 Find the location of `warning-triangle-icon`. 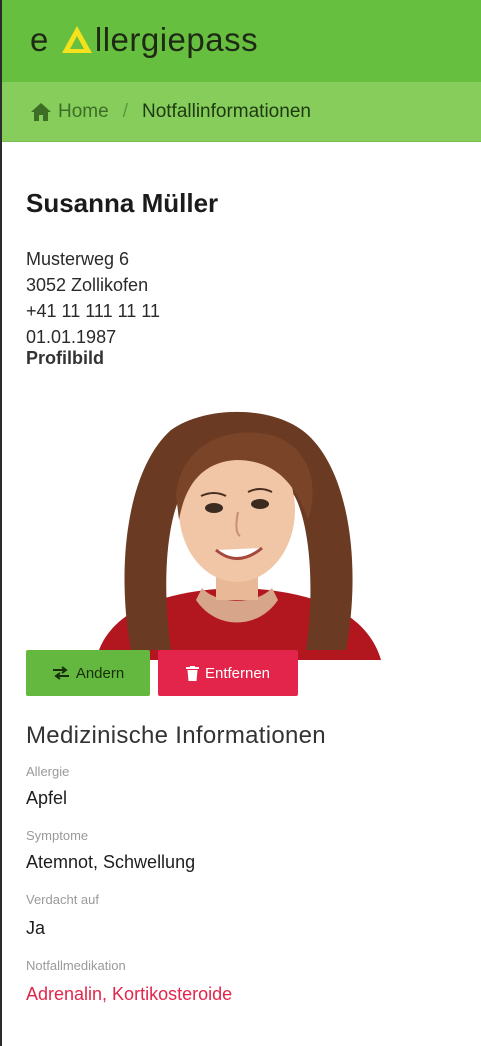

warning-triangle-icon is located at coordinates (76, 39).